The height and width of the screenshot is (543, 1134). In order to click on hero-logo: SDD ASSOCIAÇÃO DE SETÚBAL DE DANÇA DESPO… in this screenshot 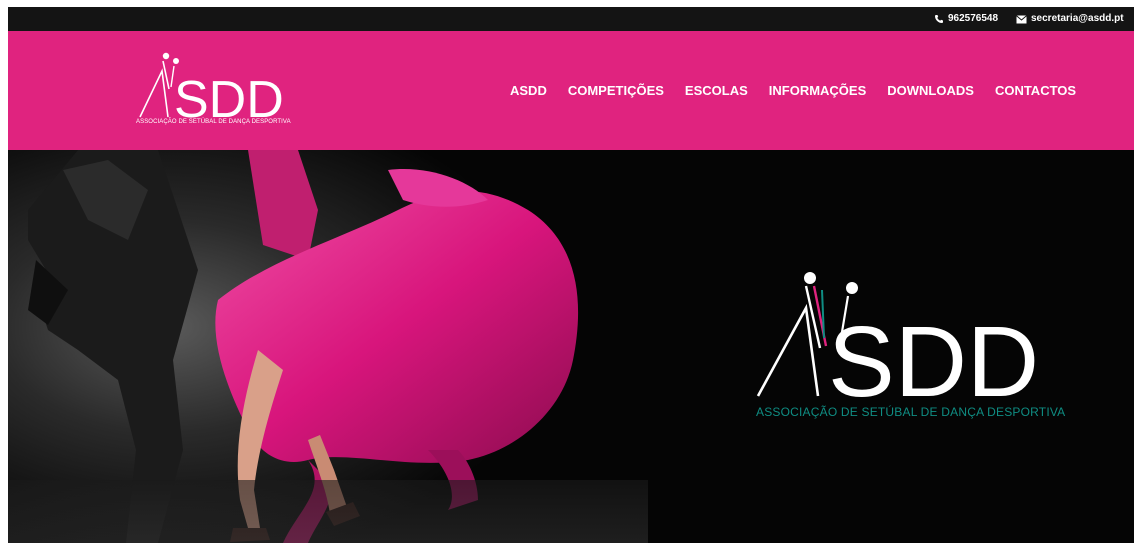, I will do `click(918, 348)`.